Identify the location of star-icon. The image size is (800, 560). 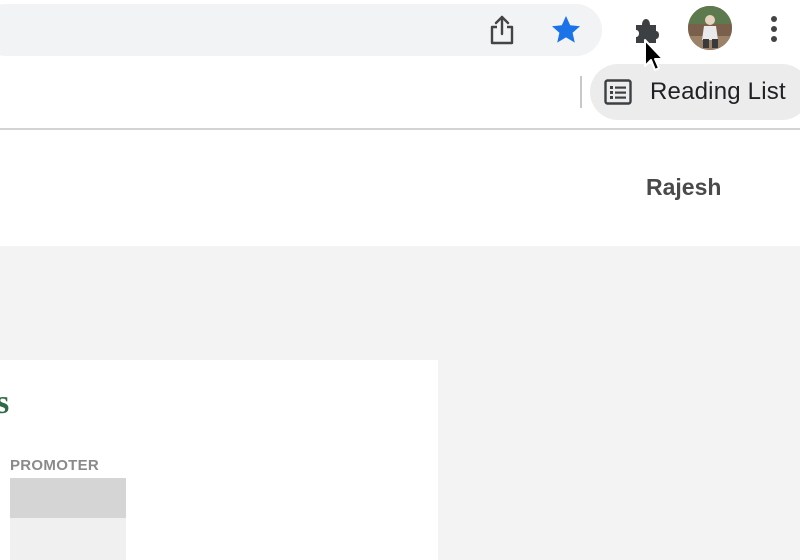
(566, 29).